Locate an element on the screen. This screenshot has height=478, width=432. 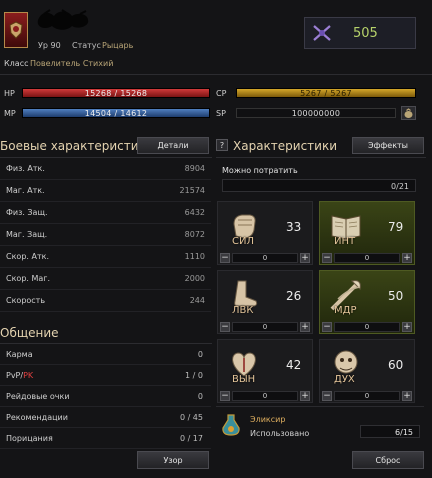
stat-value: 8072 is located at coordinates (194, 234).